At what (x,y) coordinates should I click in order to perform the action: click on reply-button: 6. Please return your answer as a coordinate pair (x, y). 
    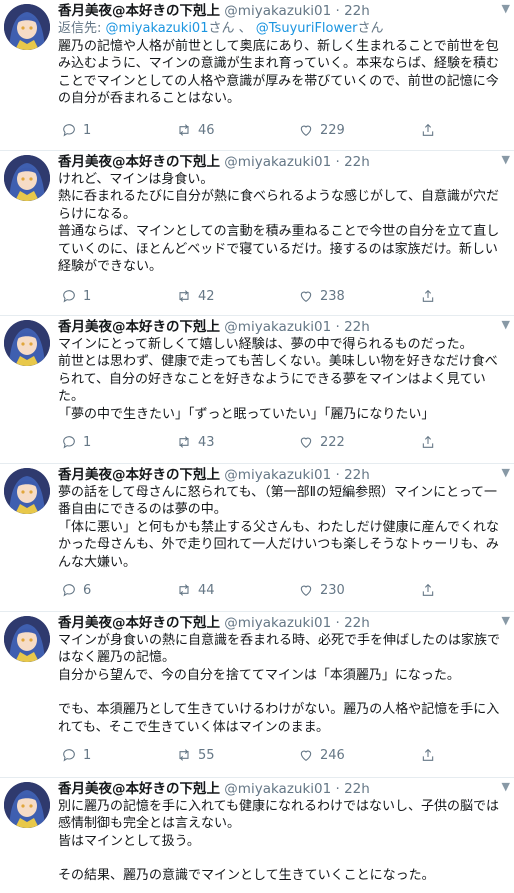
    Looking at the image, I should click on (76, 590).